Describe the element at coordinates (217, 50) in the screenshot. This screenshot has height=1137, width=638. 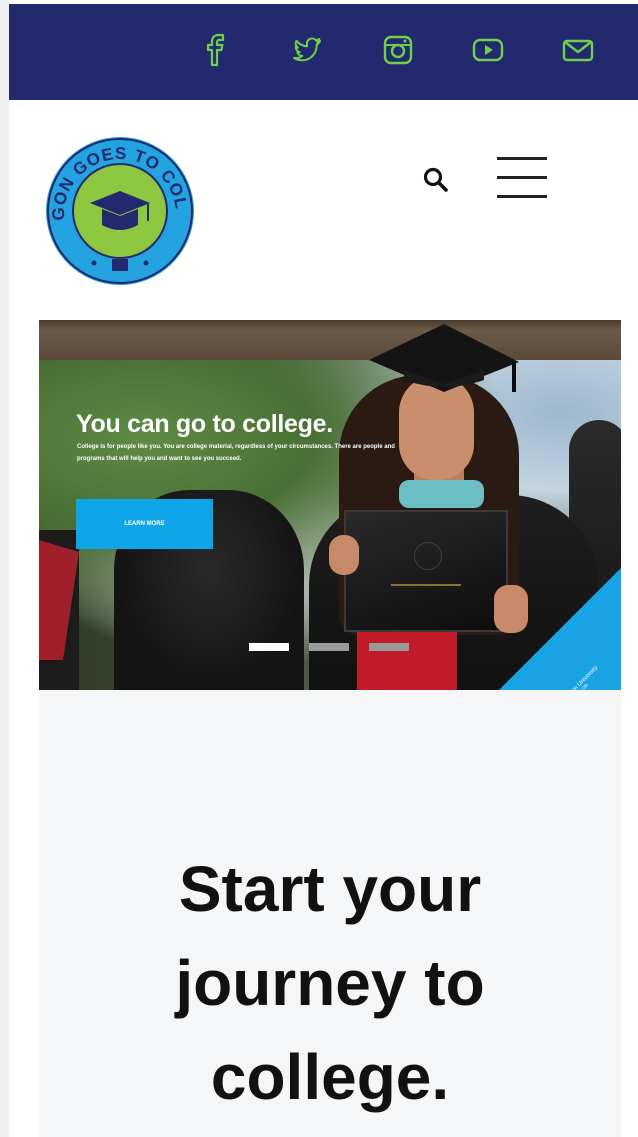
I see `facebook-icon` at that location.